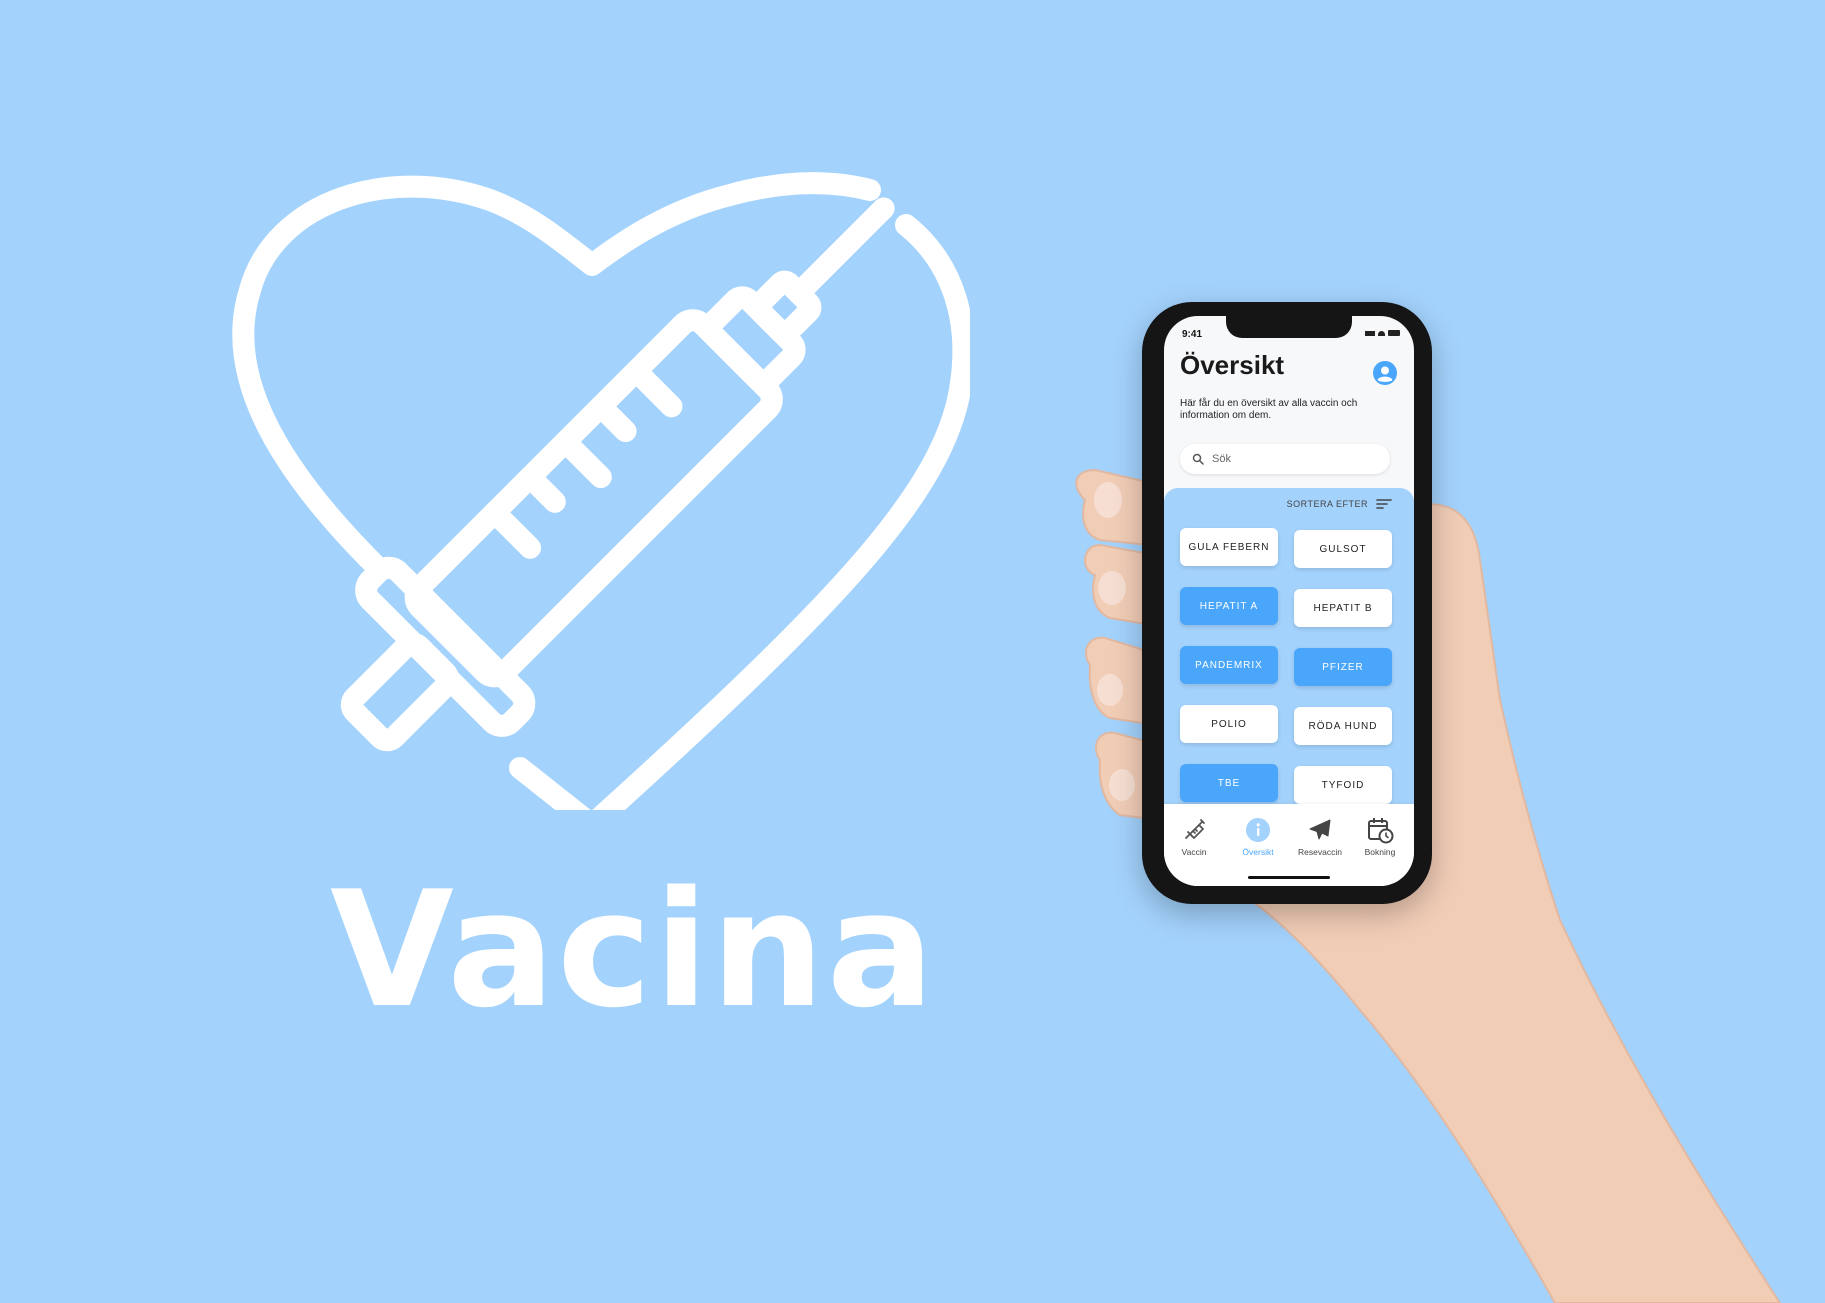 This screenshot has height=1303, width=1825. Describe the element at coordinates (1343, 549) in the screenshot. I see `vaccine-chip: GULSOT` at that location.